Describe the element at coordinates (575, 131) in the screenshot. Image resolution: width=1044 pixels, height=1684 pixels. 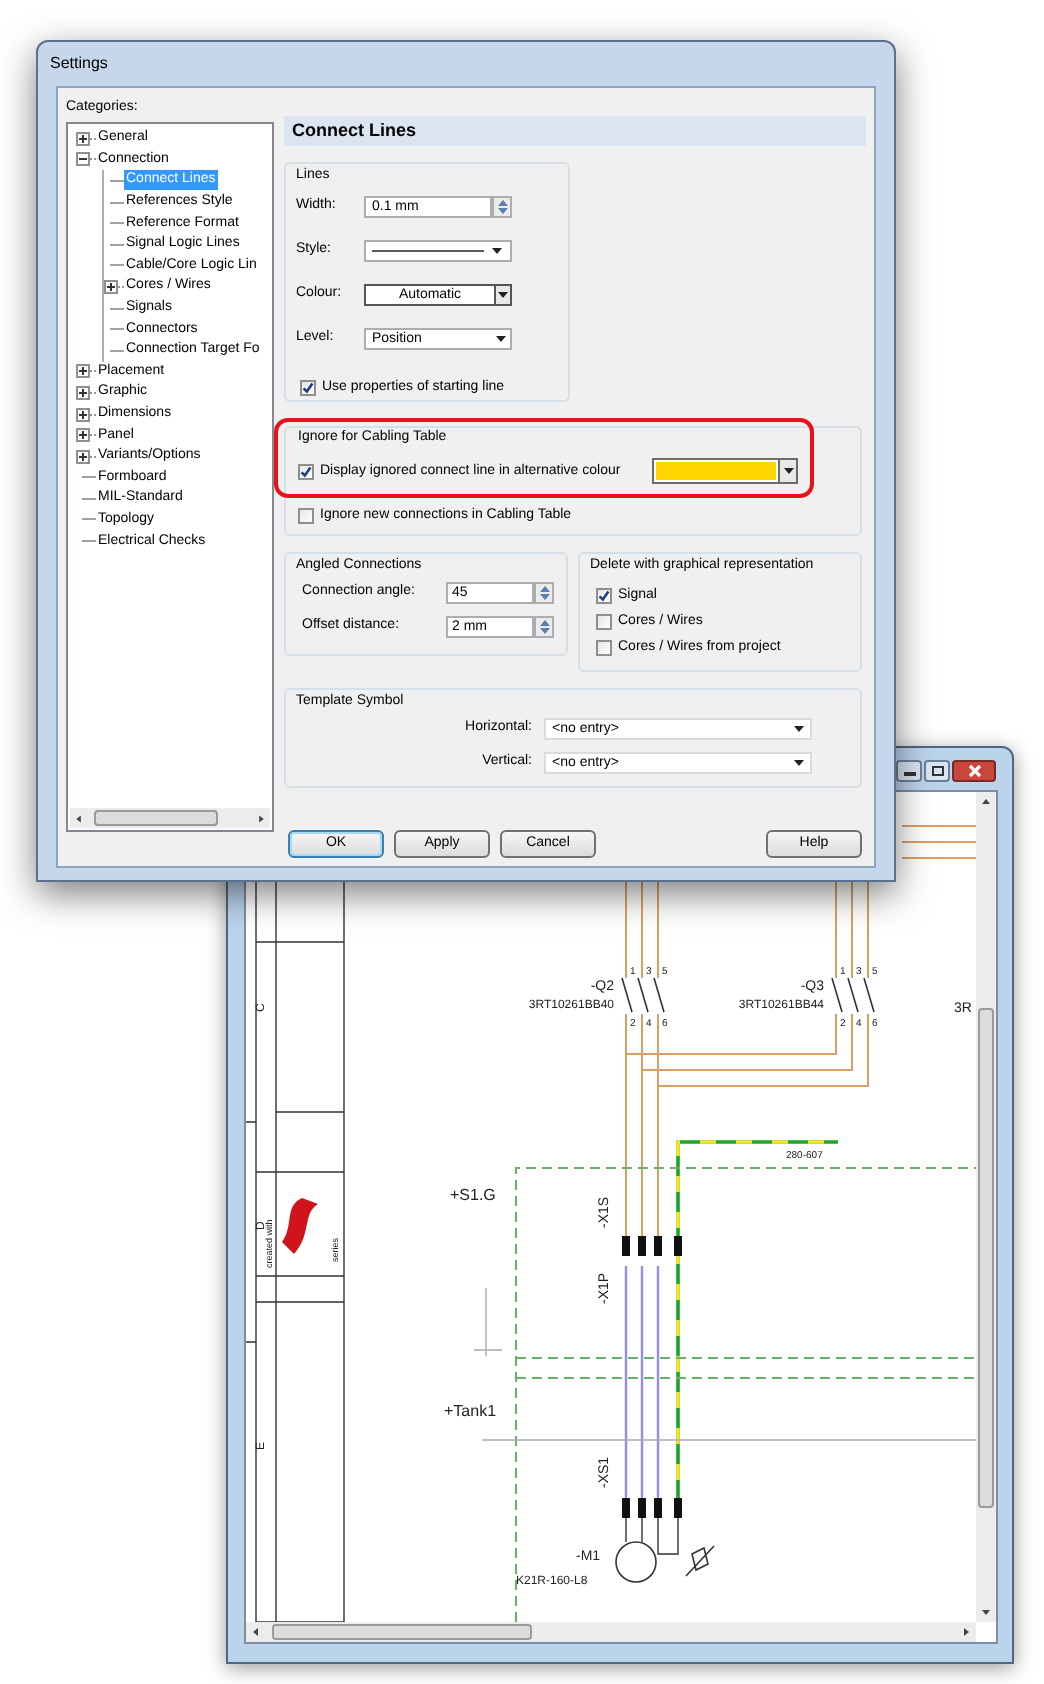
I see `panel-header: Connect Lines` at that location.